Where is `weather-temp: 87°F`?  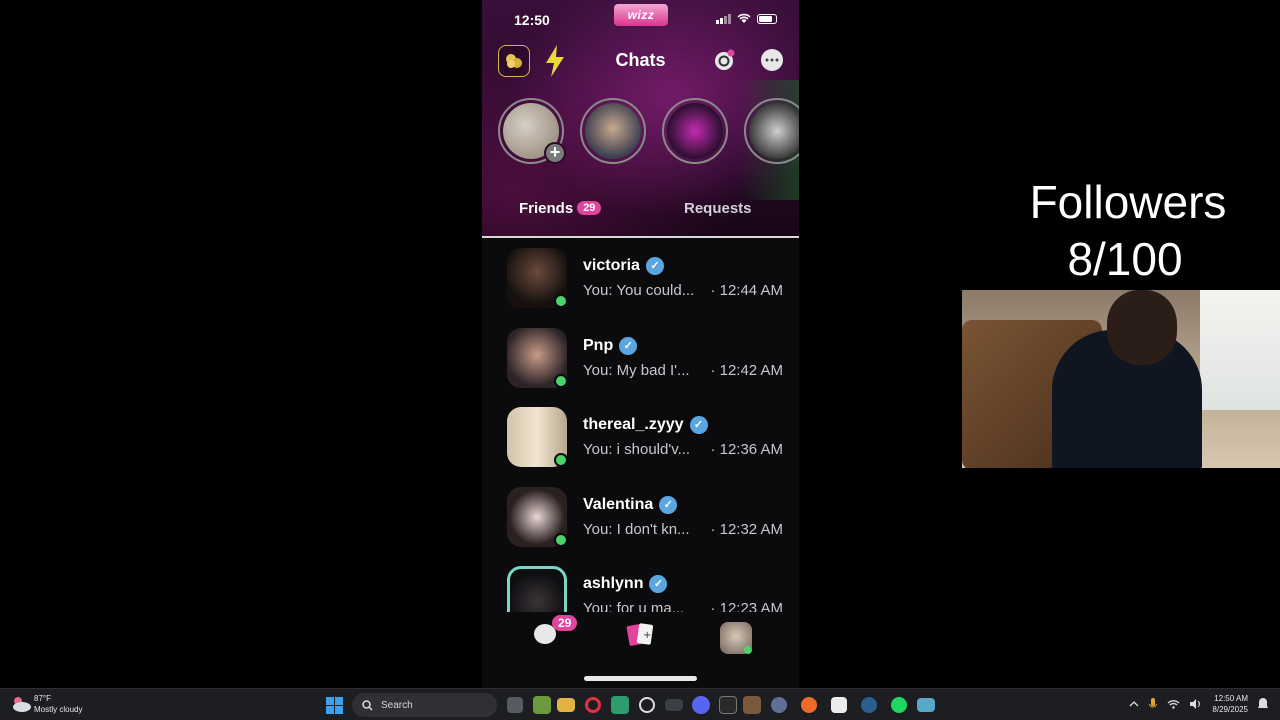 weather-temp: 87°F is located at coordinates (42, 698).